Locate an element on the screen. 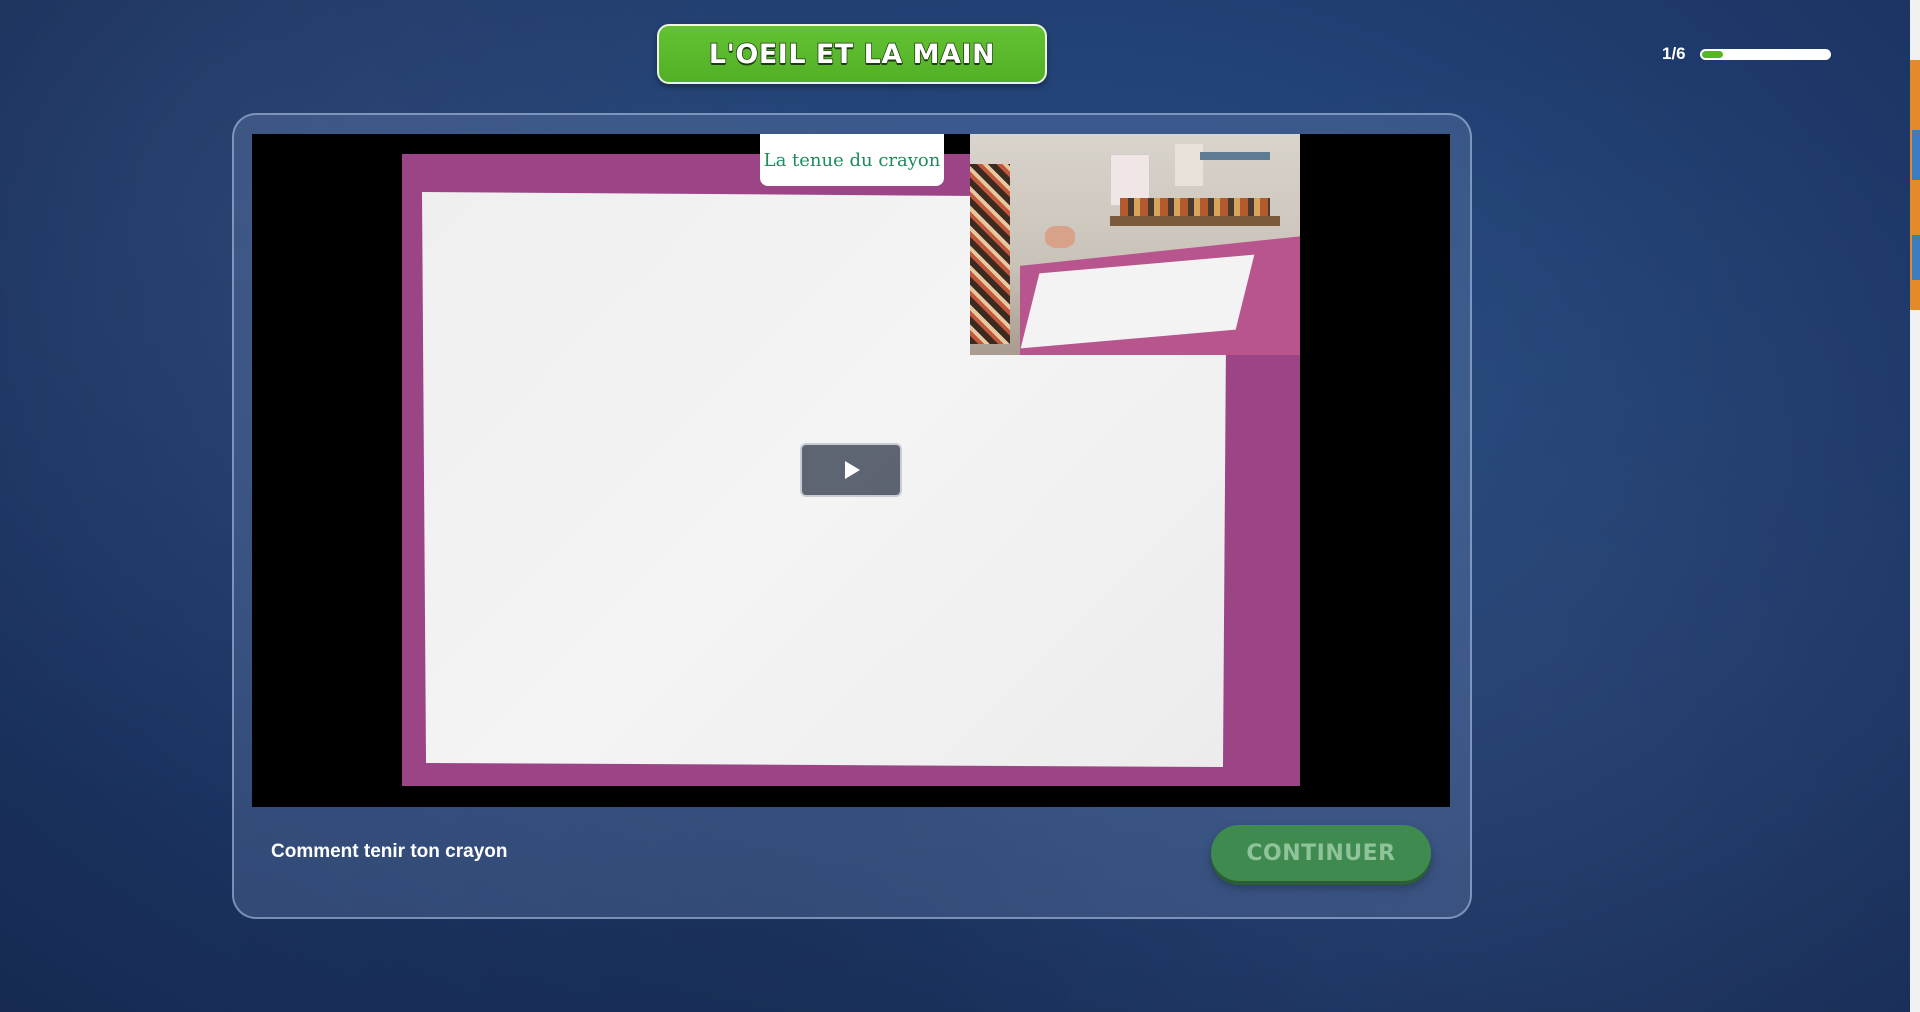 The image size is (1920, 1012). title-banner: L'OEIL ET LA MAIN is located at coordinates (852, 54).